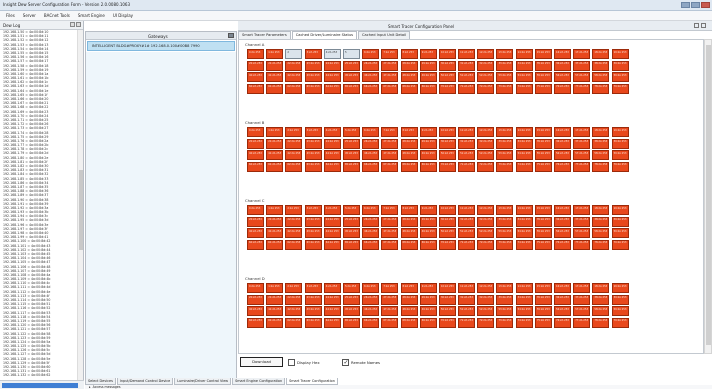  I want to click on luminaire-cell: 67:2A 253, so click(390, 166).